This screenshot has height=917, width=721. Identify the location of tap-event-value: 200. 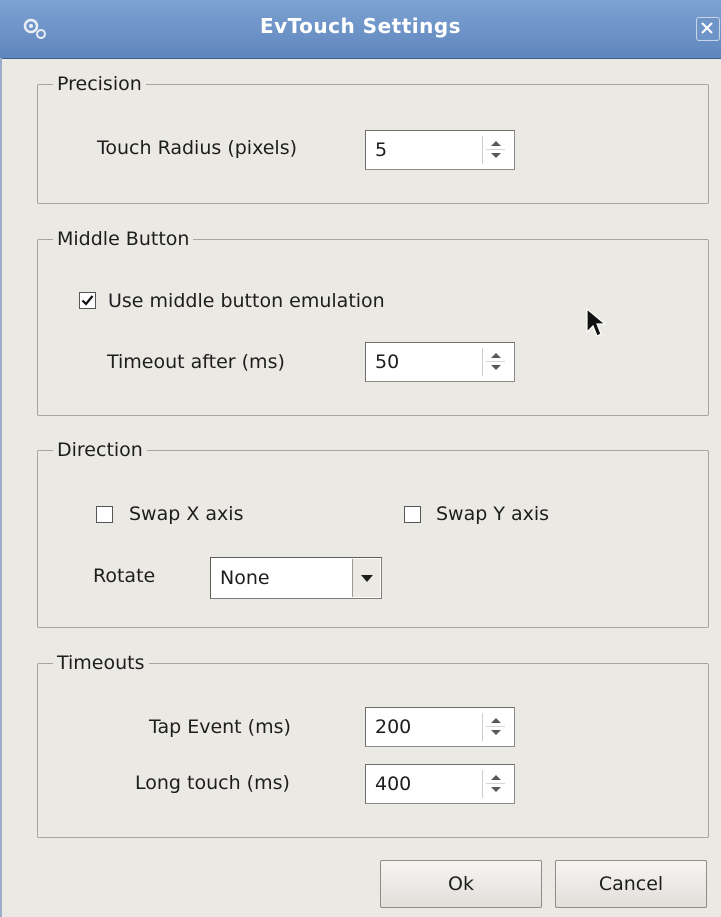
(393, 727).